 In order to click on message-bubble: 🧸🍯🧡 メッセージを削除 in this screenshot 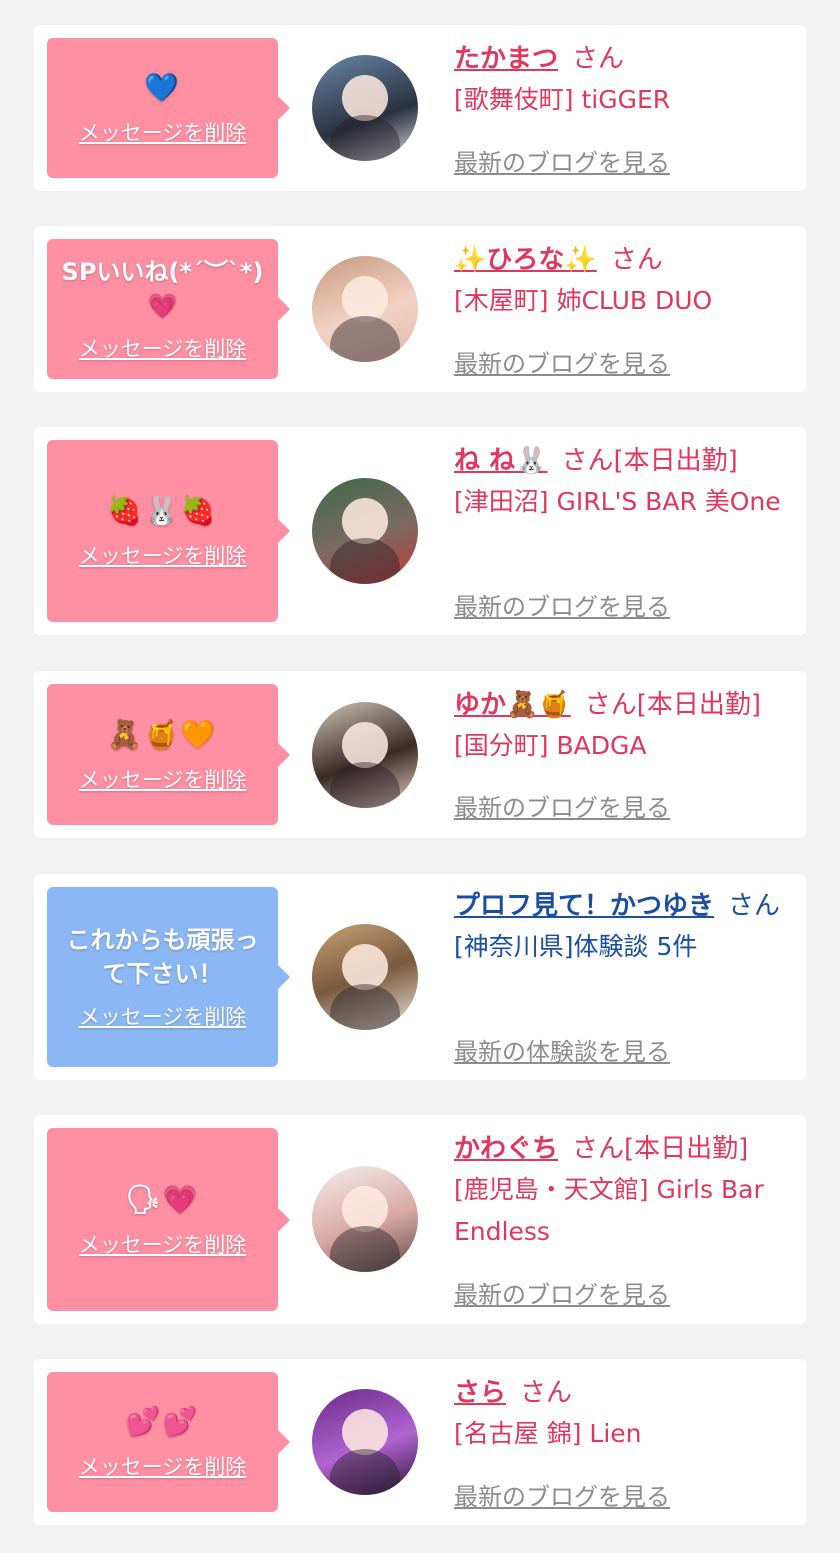, I will do `click(168, 754)`.